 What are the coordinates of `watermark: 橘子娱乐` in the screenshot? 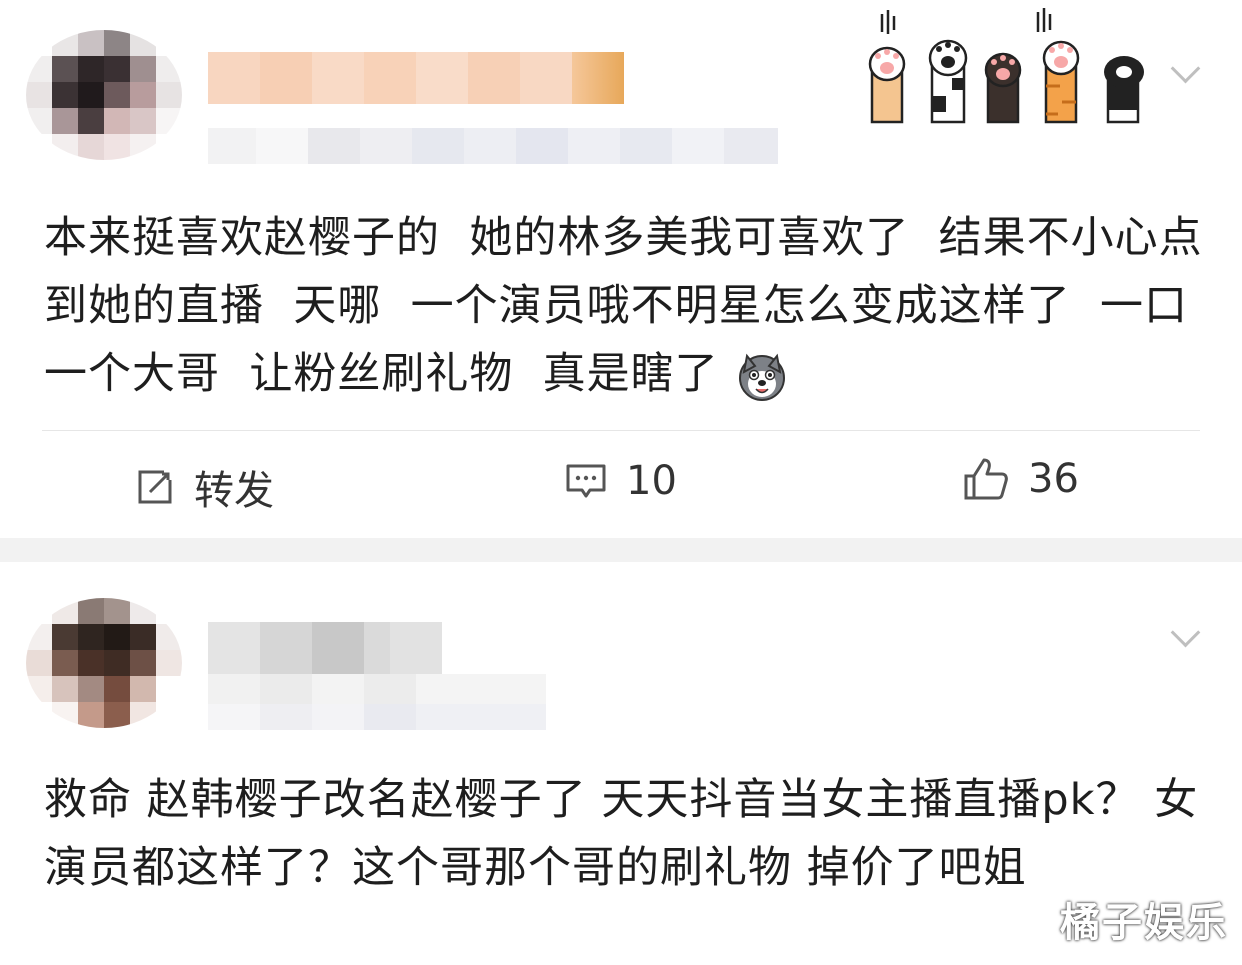 It's located at (1144, 923).